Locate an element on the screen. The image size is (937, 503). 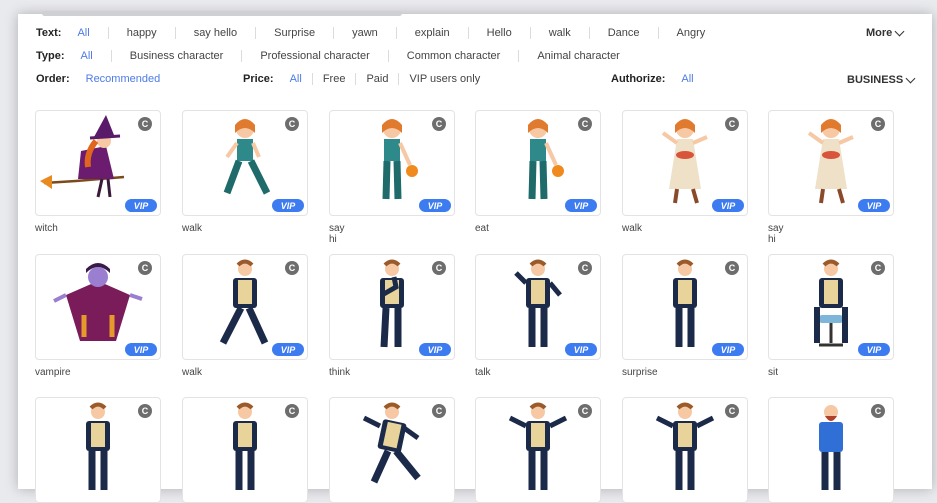
character-caption: surprise is located at coordinates (640, 372).